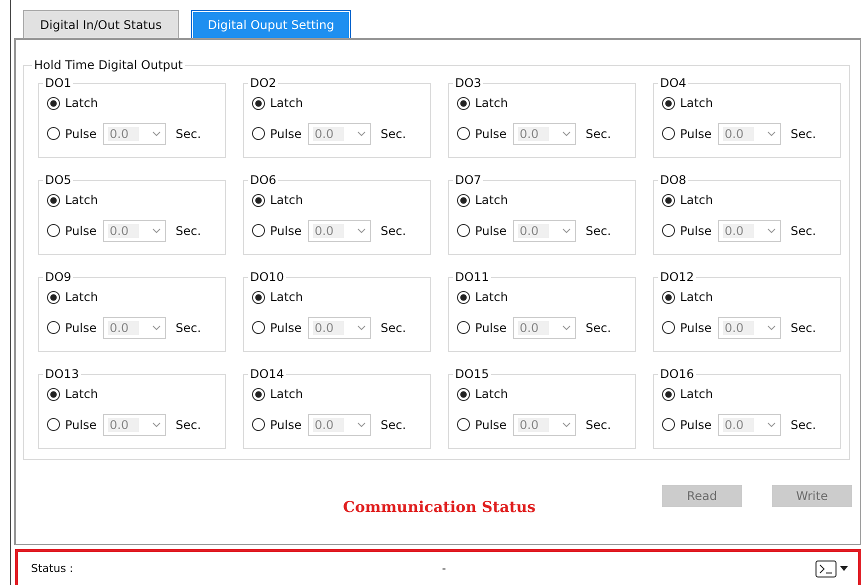 This screenshot has width=861, height=585. I want to click on status-label: Status :, so click(52, 568).